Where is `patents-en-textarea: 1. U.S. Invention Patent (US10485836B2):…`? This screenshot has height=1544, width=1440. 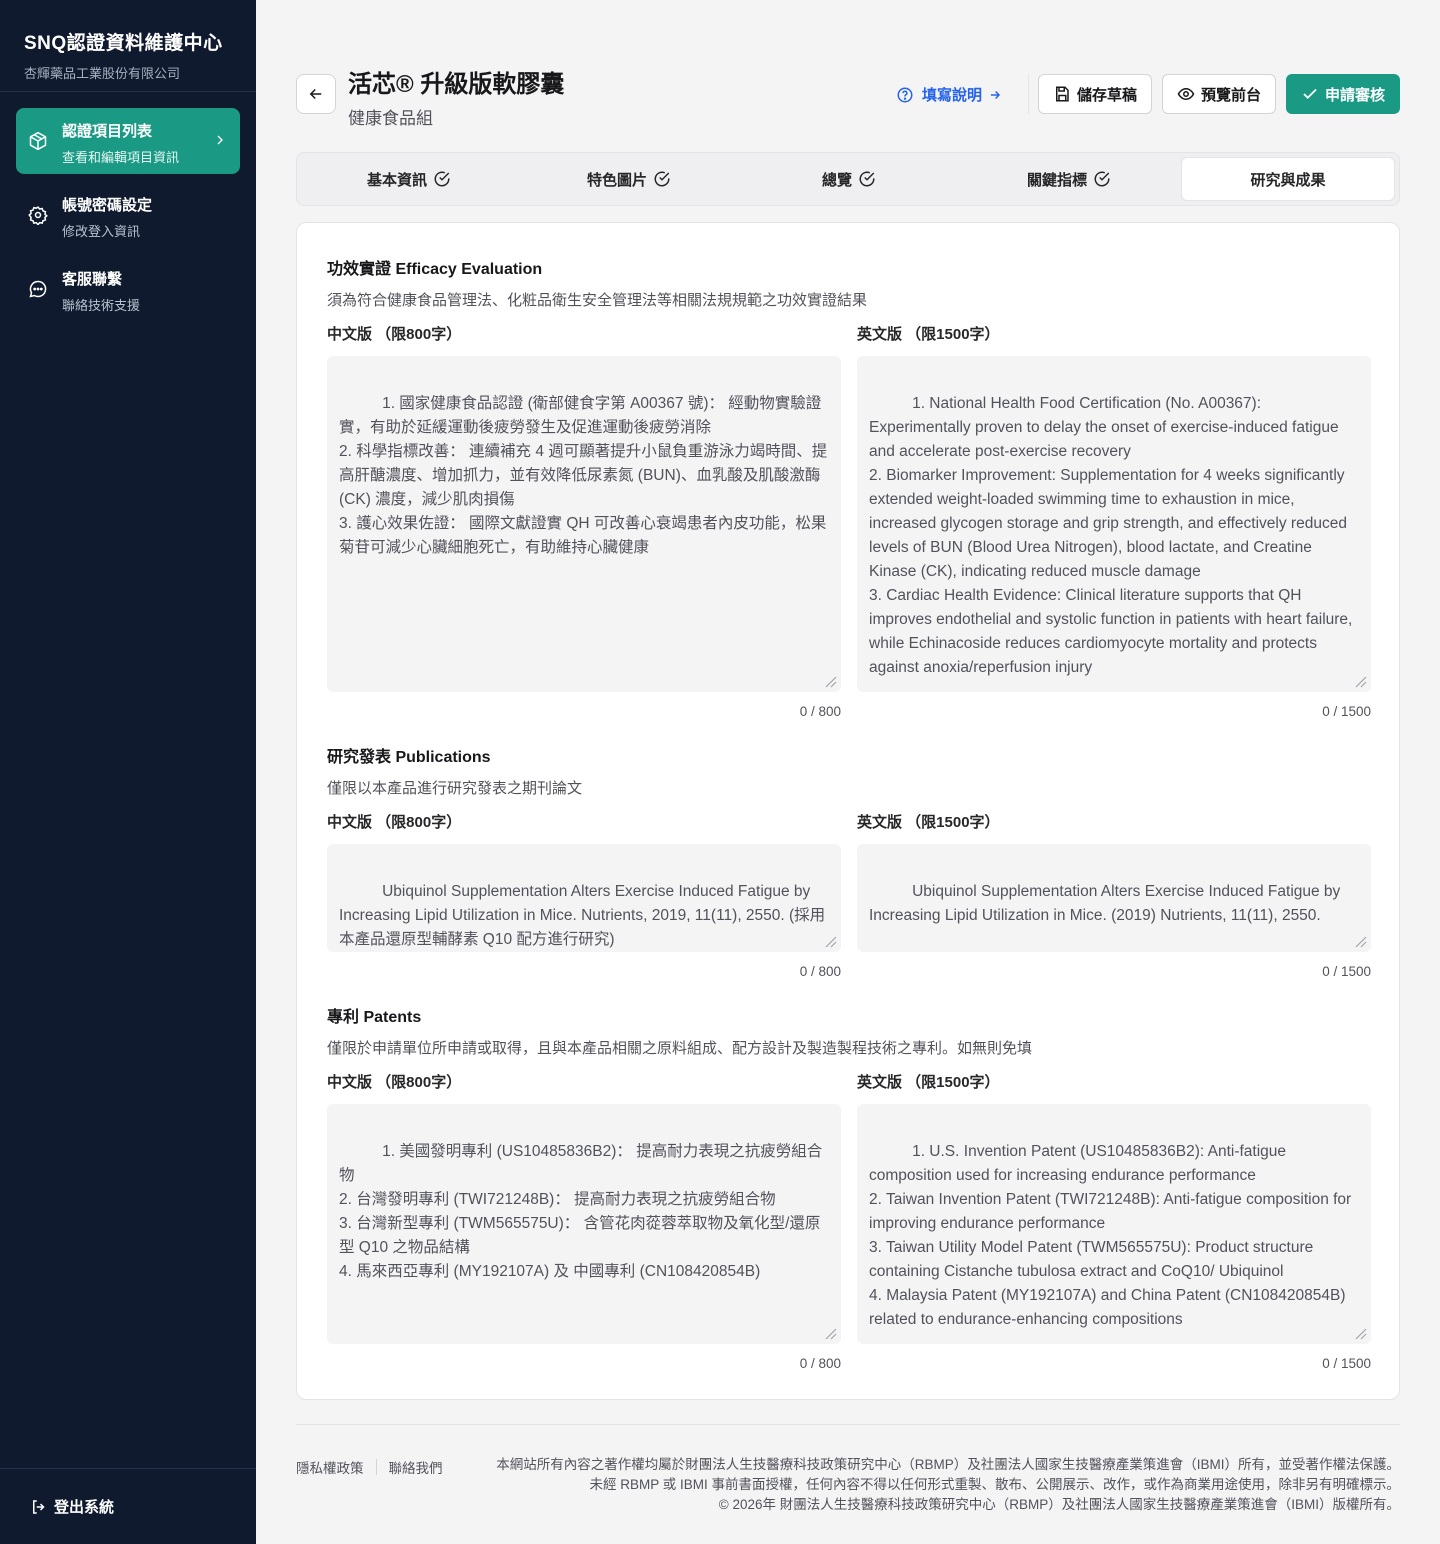
patents-en-textarea: 1. U.S. Invention Patent (US10485836B2):… is located at coordinates (1114, 1224).